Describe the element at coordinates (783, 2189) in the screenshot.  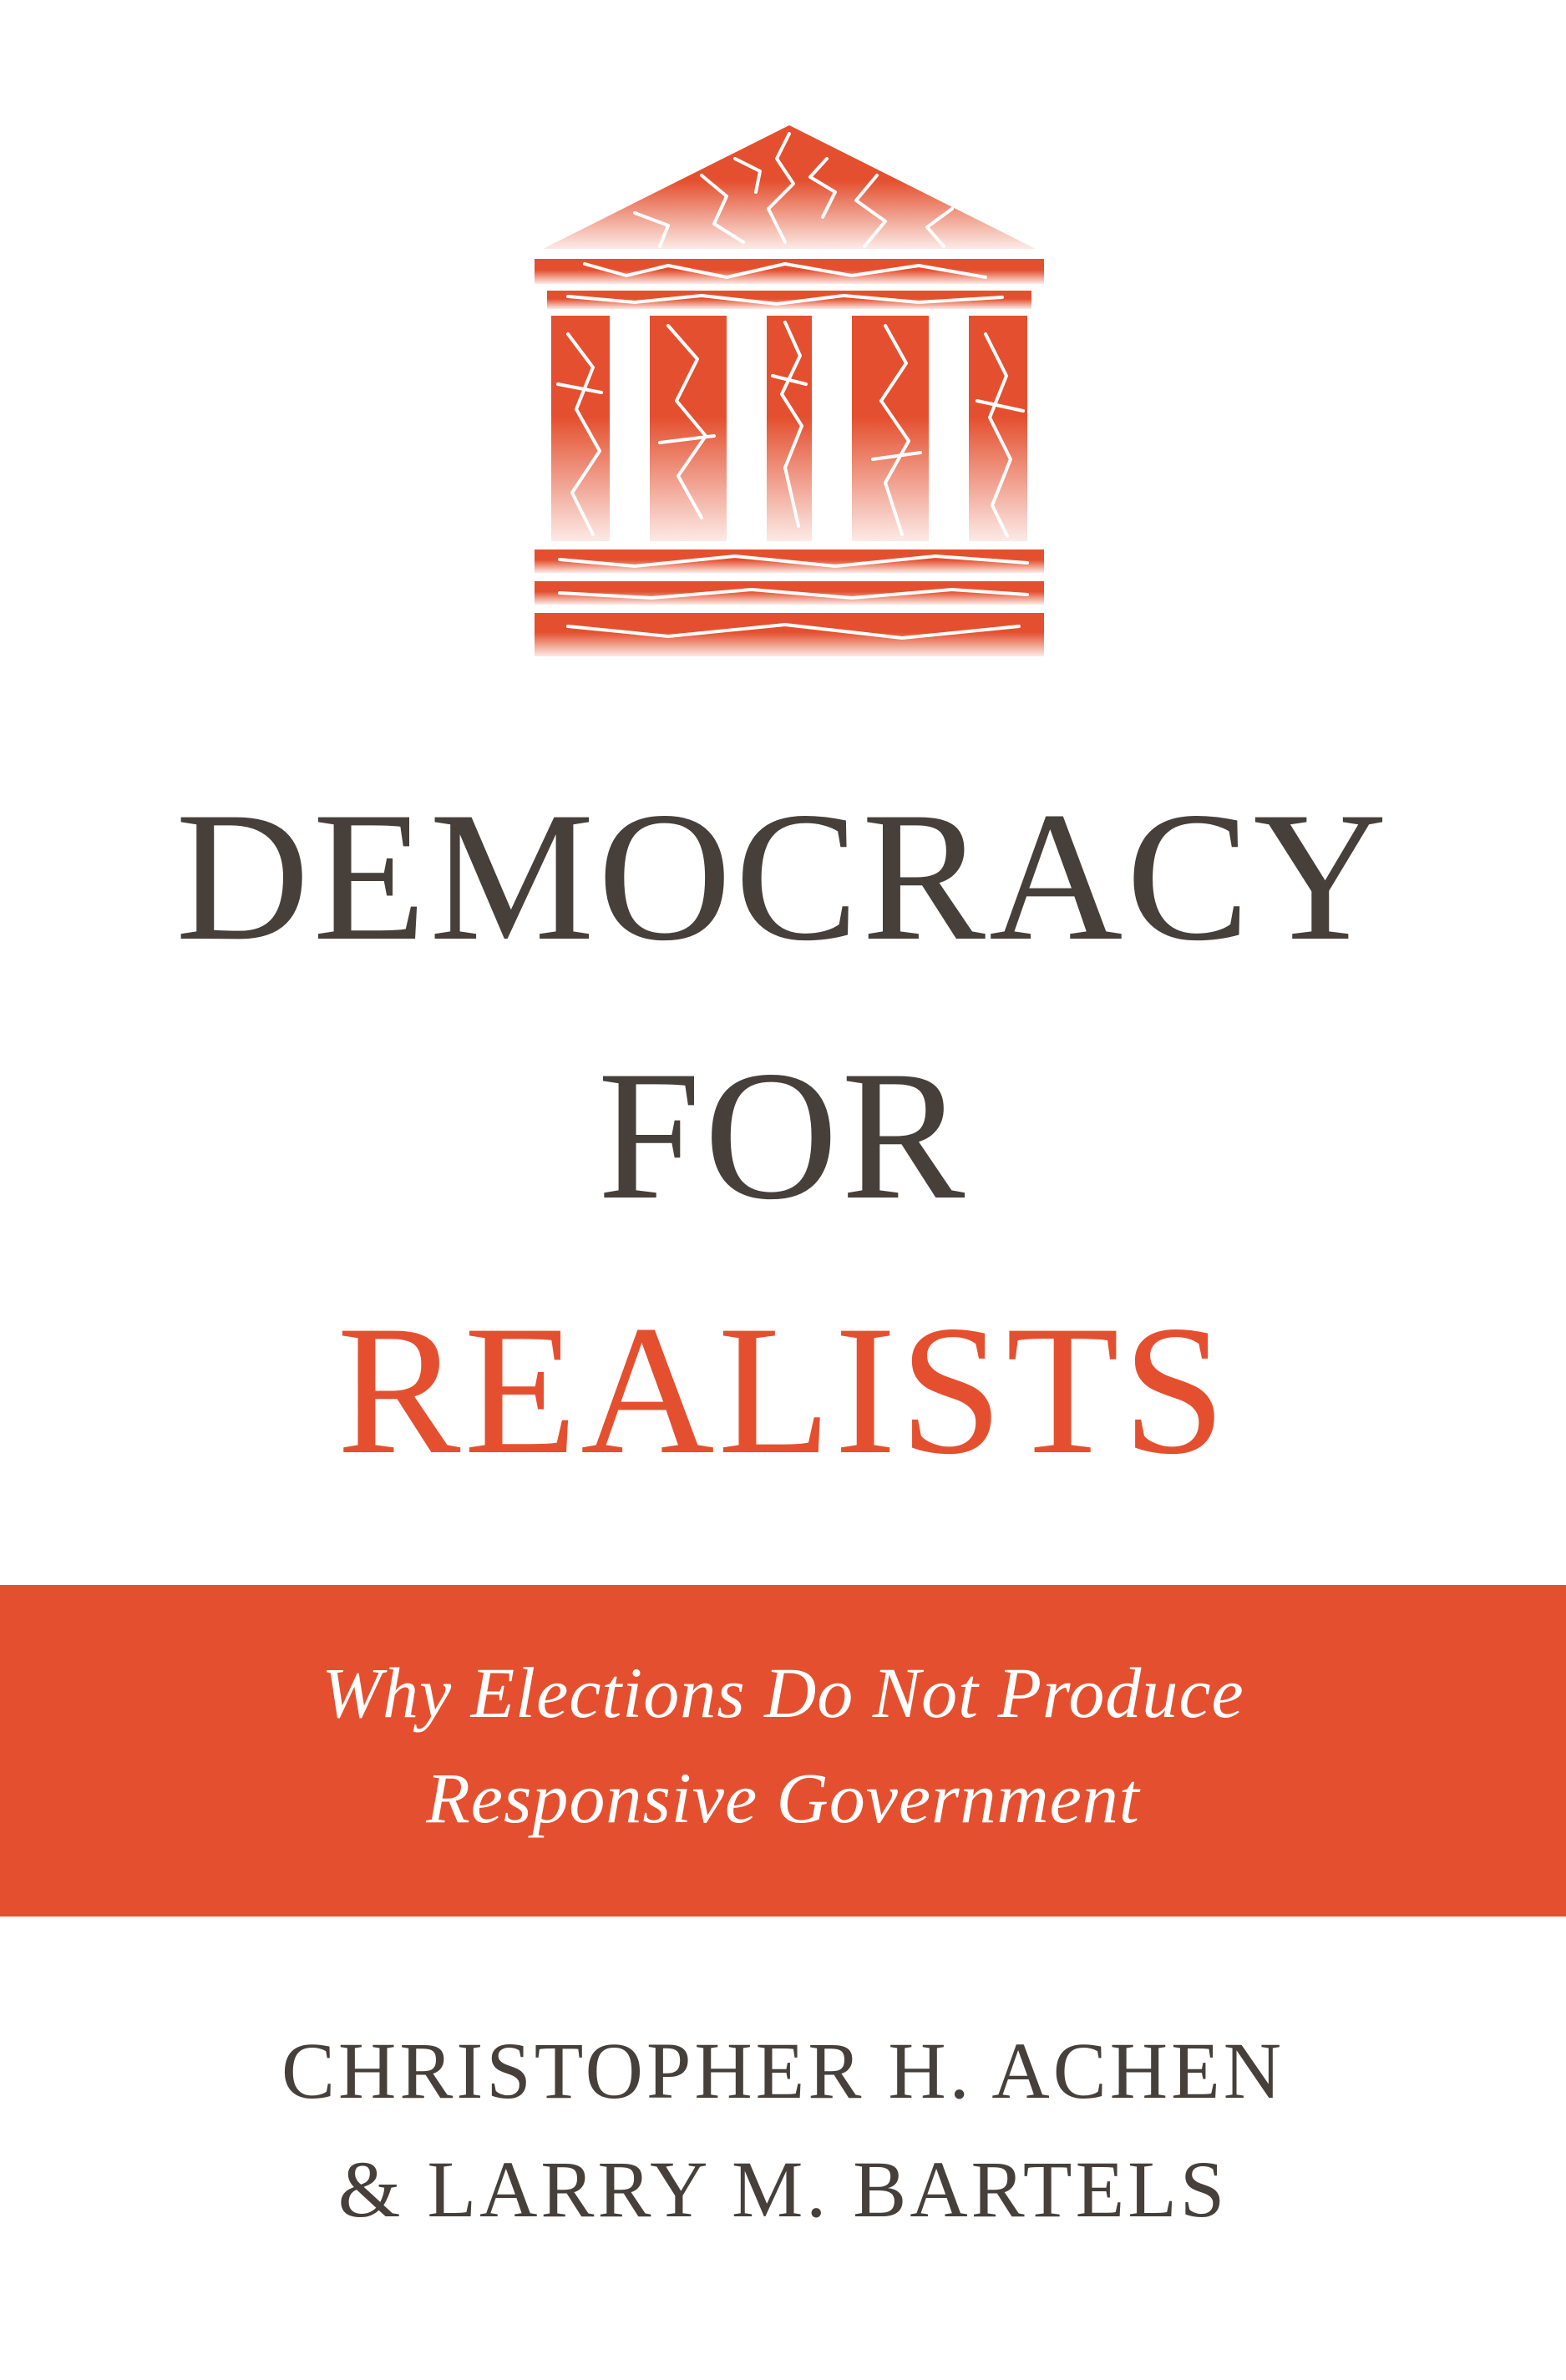
I see `author-line-2: & LARRY M. BARTELS` at that location.